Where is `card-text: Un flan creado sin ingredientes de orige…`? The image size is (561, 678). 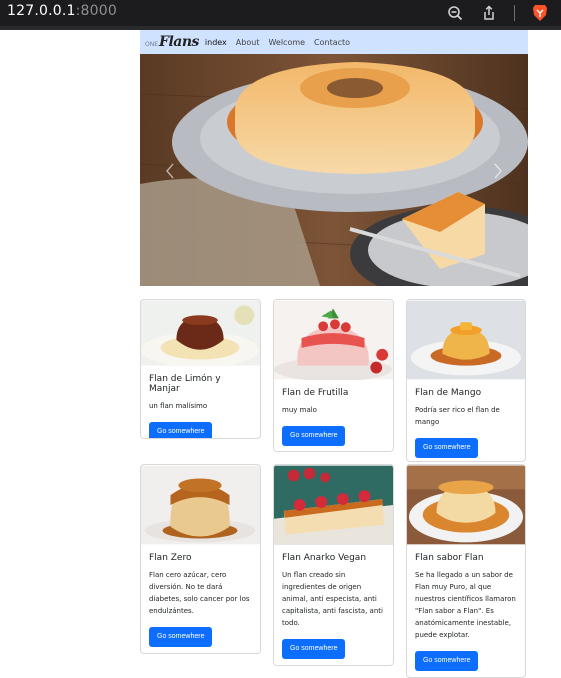 card-text: Un flan creado sin ingredientes de orige… is located at coordinates (332, 599).